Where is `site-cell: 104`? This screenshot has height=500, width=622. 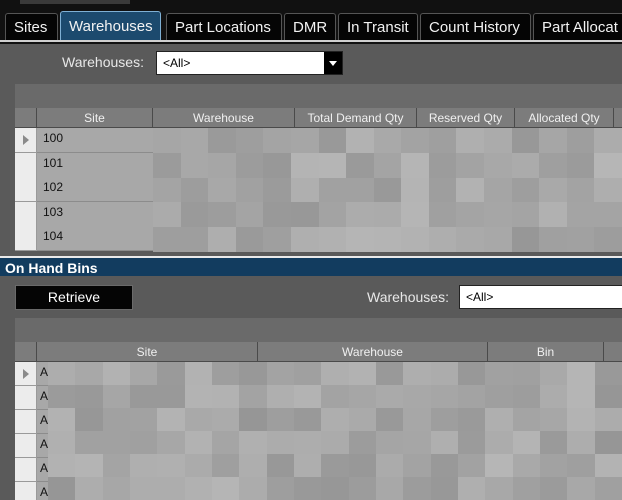
site-cell: 104 is located at coordinates (95, 238).